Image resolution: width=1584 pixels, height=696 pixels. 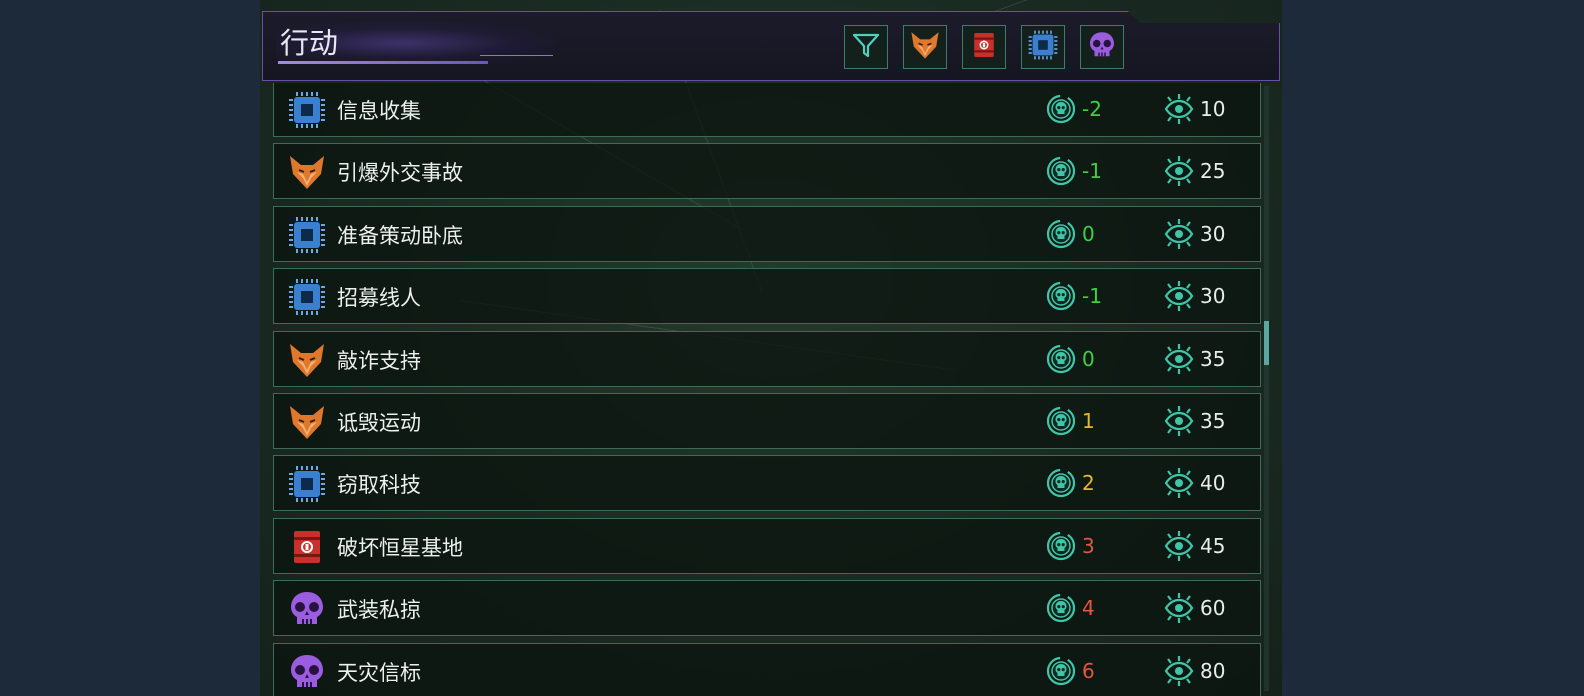 What do you see at coordinates (1213, 483) in the screenshot?
I see `cost-value: 40` at bounding box center [1213, 483].